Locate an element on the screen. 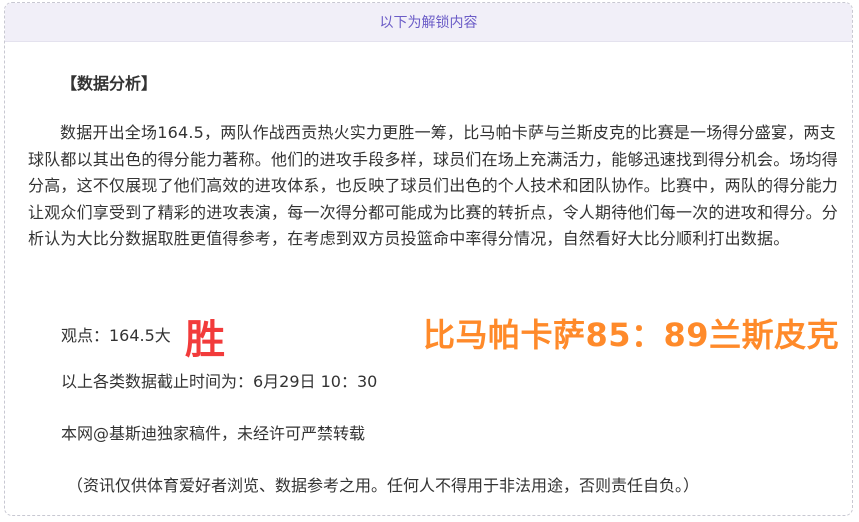 This screenshot has height=522, width=859. unlock-header-text: 以下为解锁内容 is located at coordinates (428, 23).